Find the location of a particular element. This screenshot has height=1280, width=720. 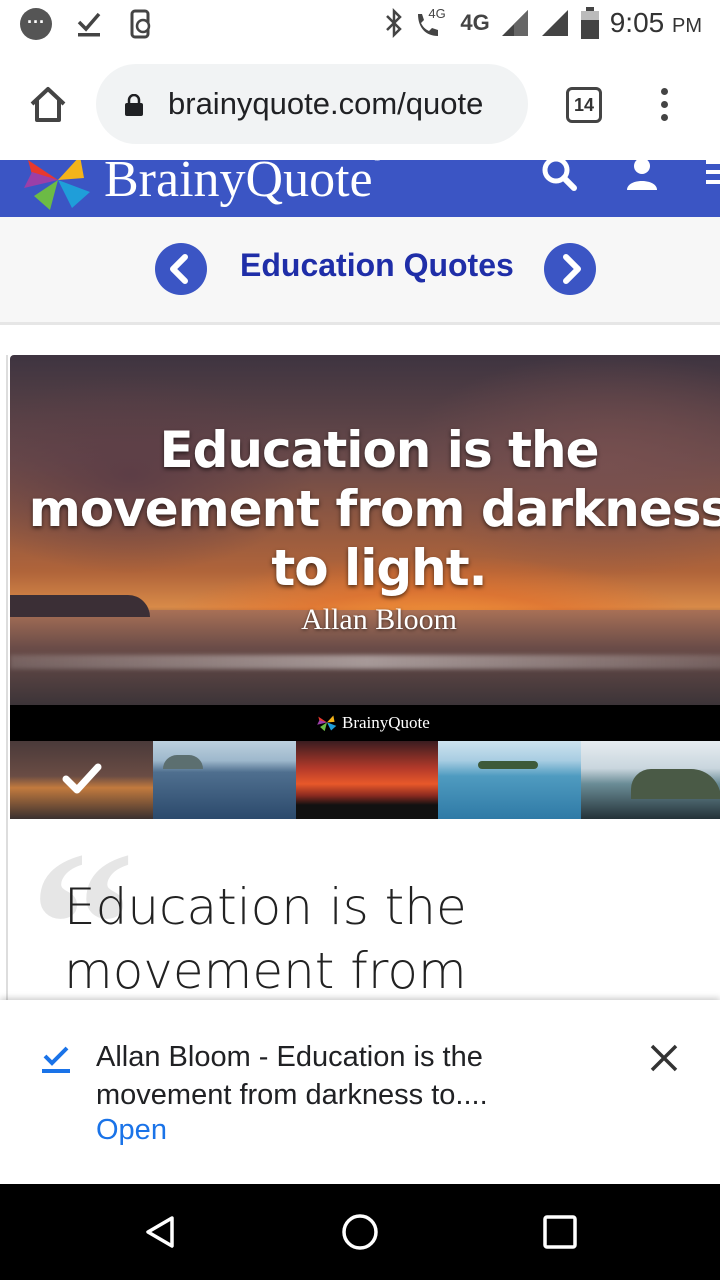

picture-quote-author: Allan Bloom is located at coordinates (379, 619).